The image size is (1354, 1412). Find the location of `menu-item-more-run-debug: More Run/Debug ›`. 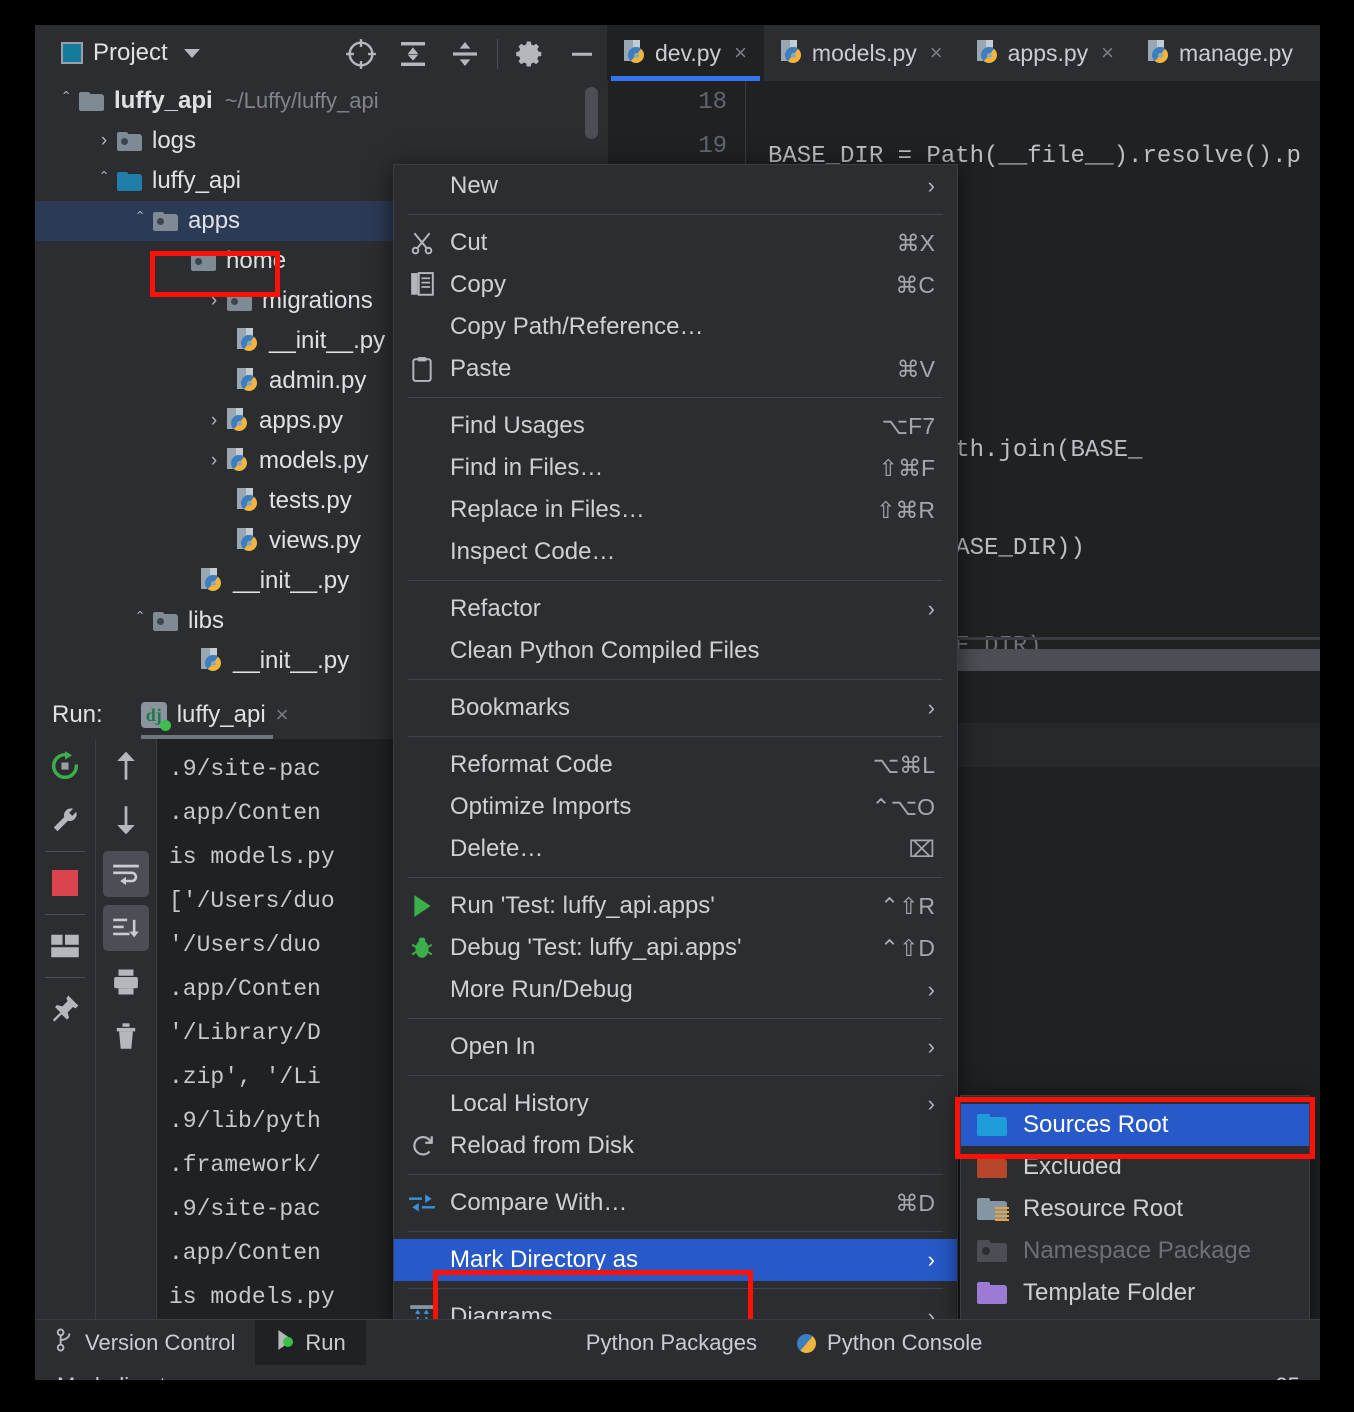

menu-item-more-run-debug: More Run/Debug › is located at coordinates (675, 990).